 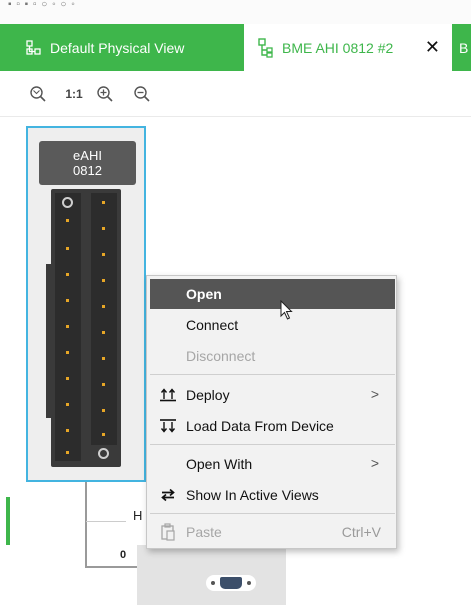 I want to click on module-label-line: eAHI, so click(x=87, y=155).